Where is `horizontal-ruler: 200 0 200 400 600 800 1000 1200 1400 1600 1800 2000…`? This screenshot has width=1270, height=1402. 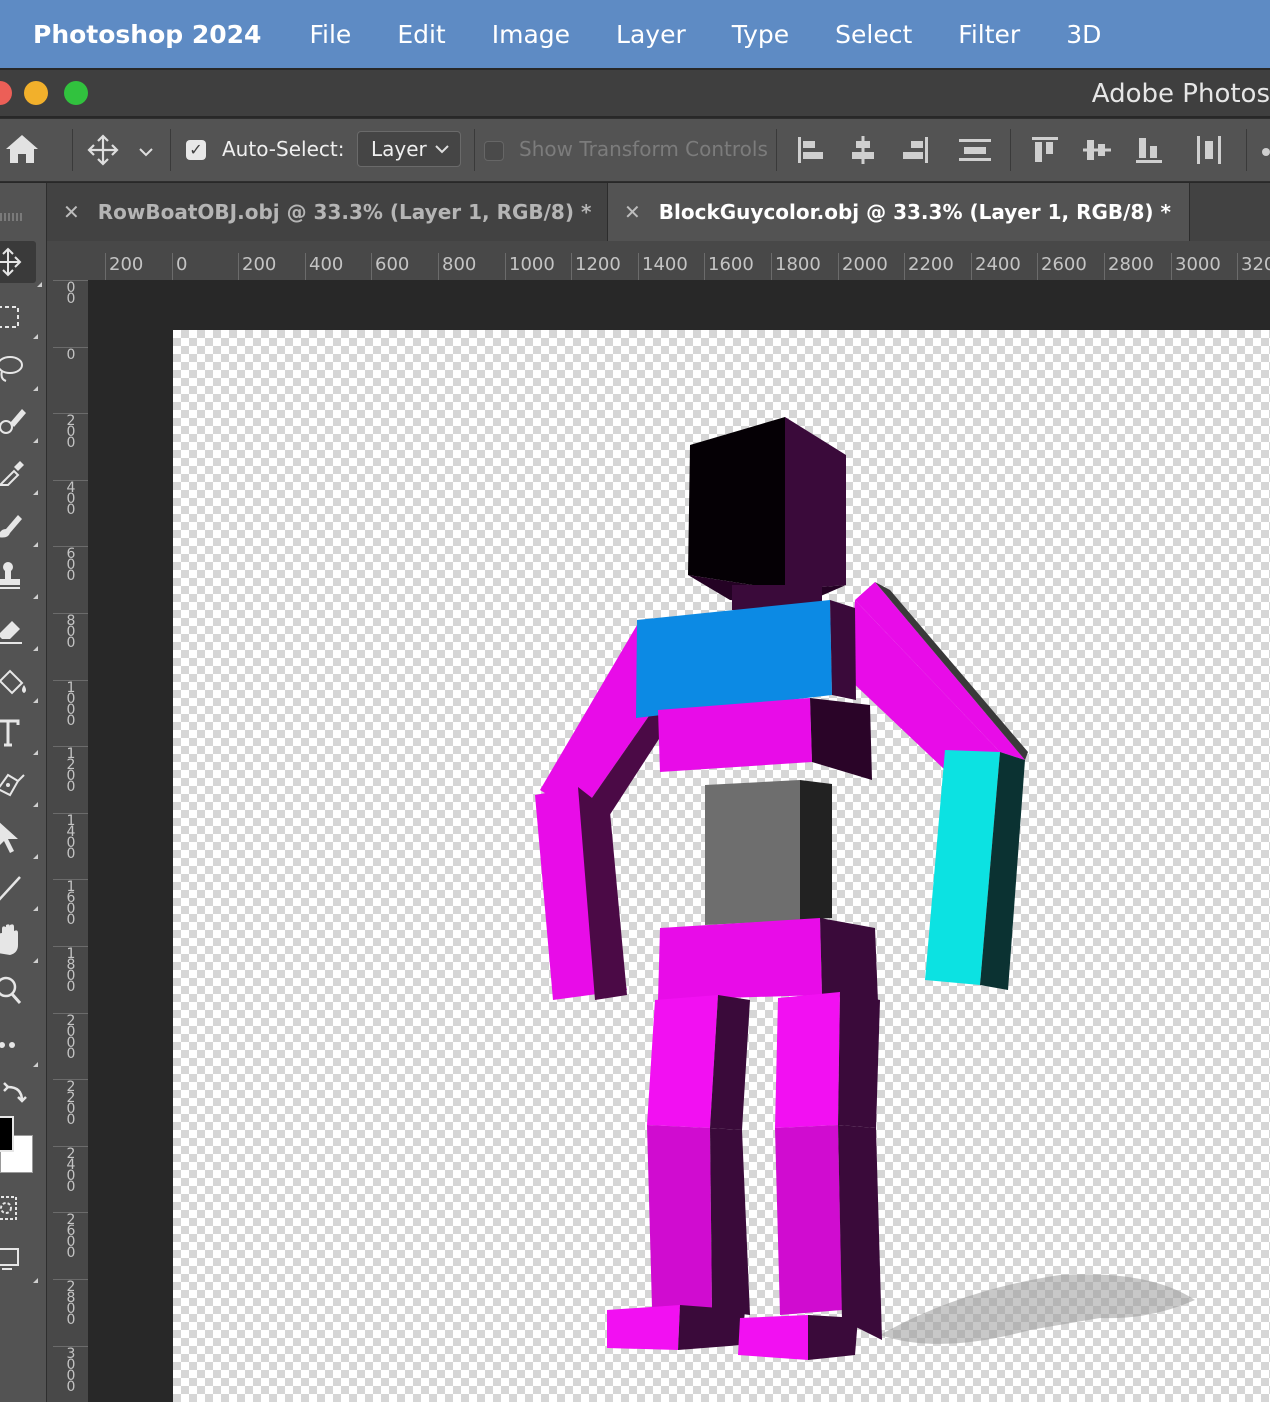 horizontal-ruler: 200 0 200 400 600 800 1000 1200 1400 1600 1800 2000… is located at coordinates (679, 260).